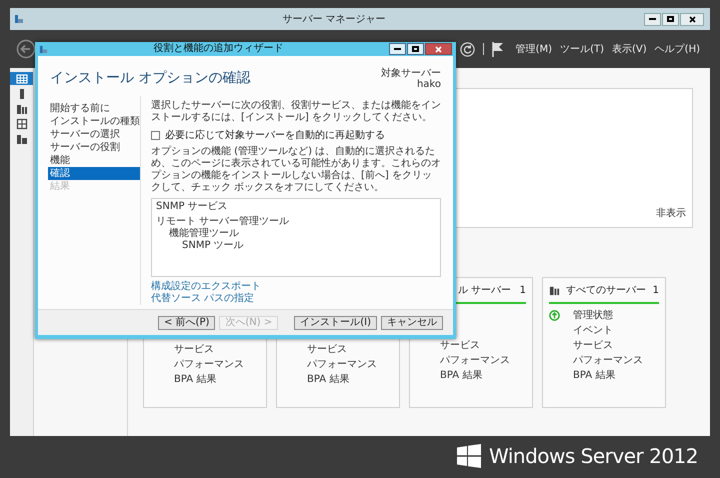 The image size is (720, 478). I want to click on menu-item: ツール(T), so click(582, 49).